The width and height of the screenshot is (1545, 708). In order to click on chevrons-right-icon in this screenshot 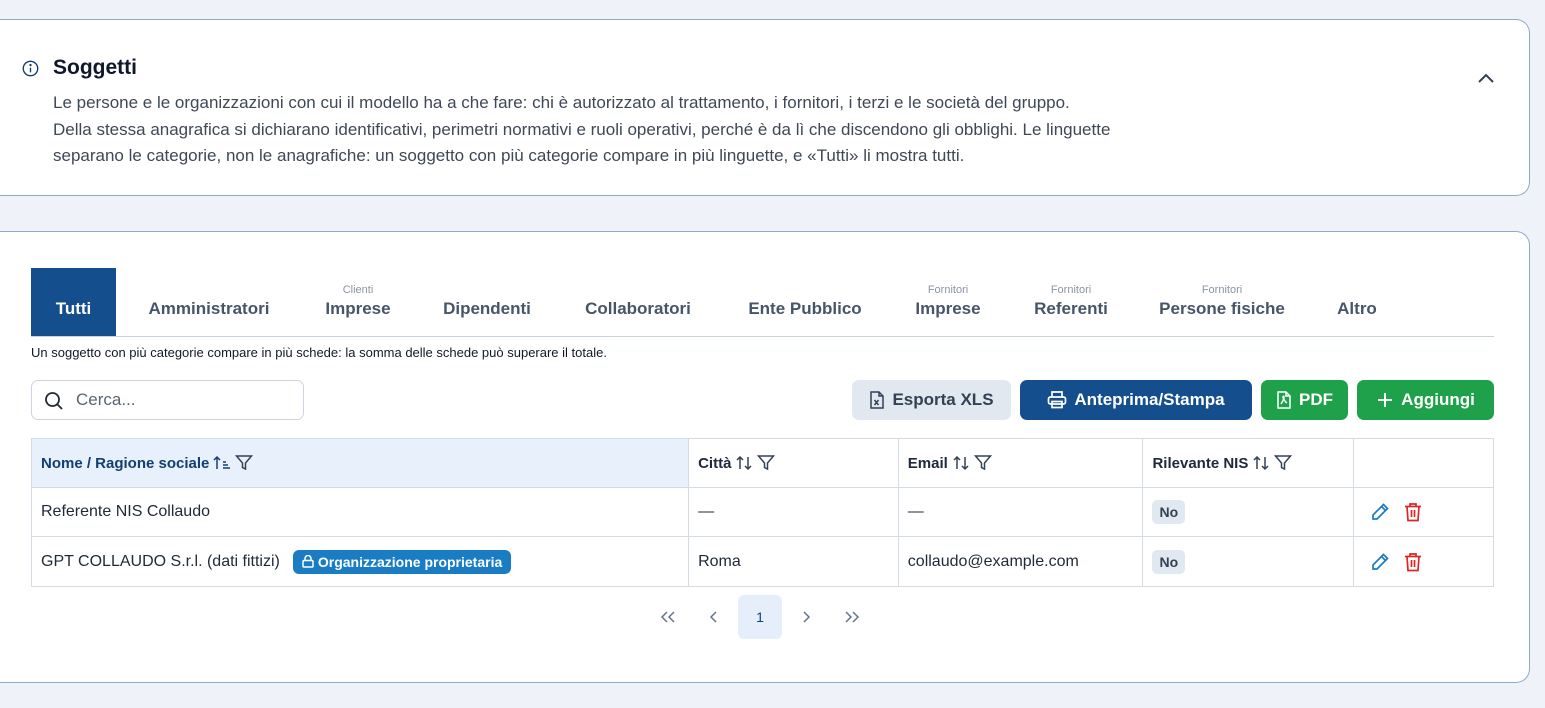, I will do `click(852, 617)`.